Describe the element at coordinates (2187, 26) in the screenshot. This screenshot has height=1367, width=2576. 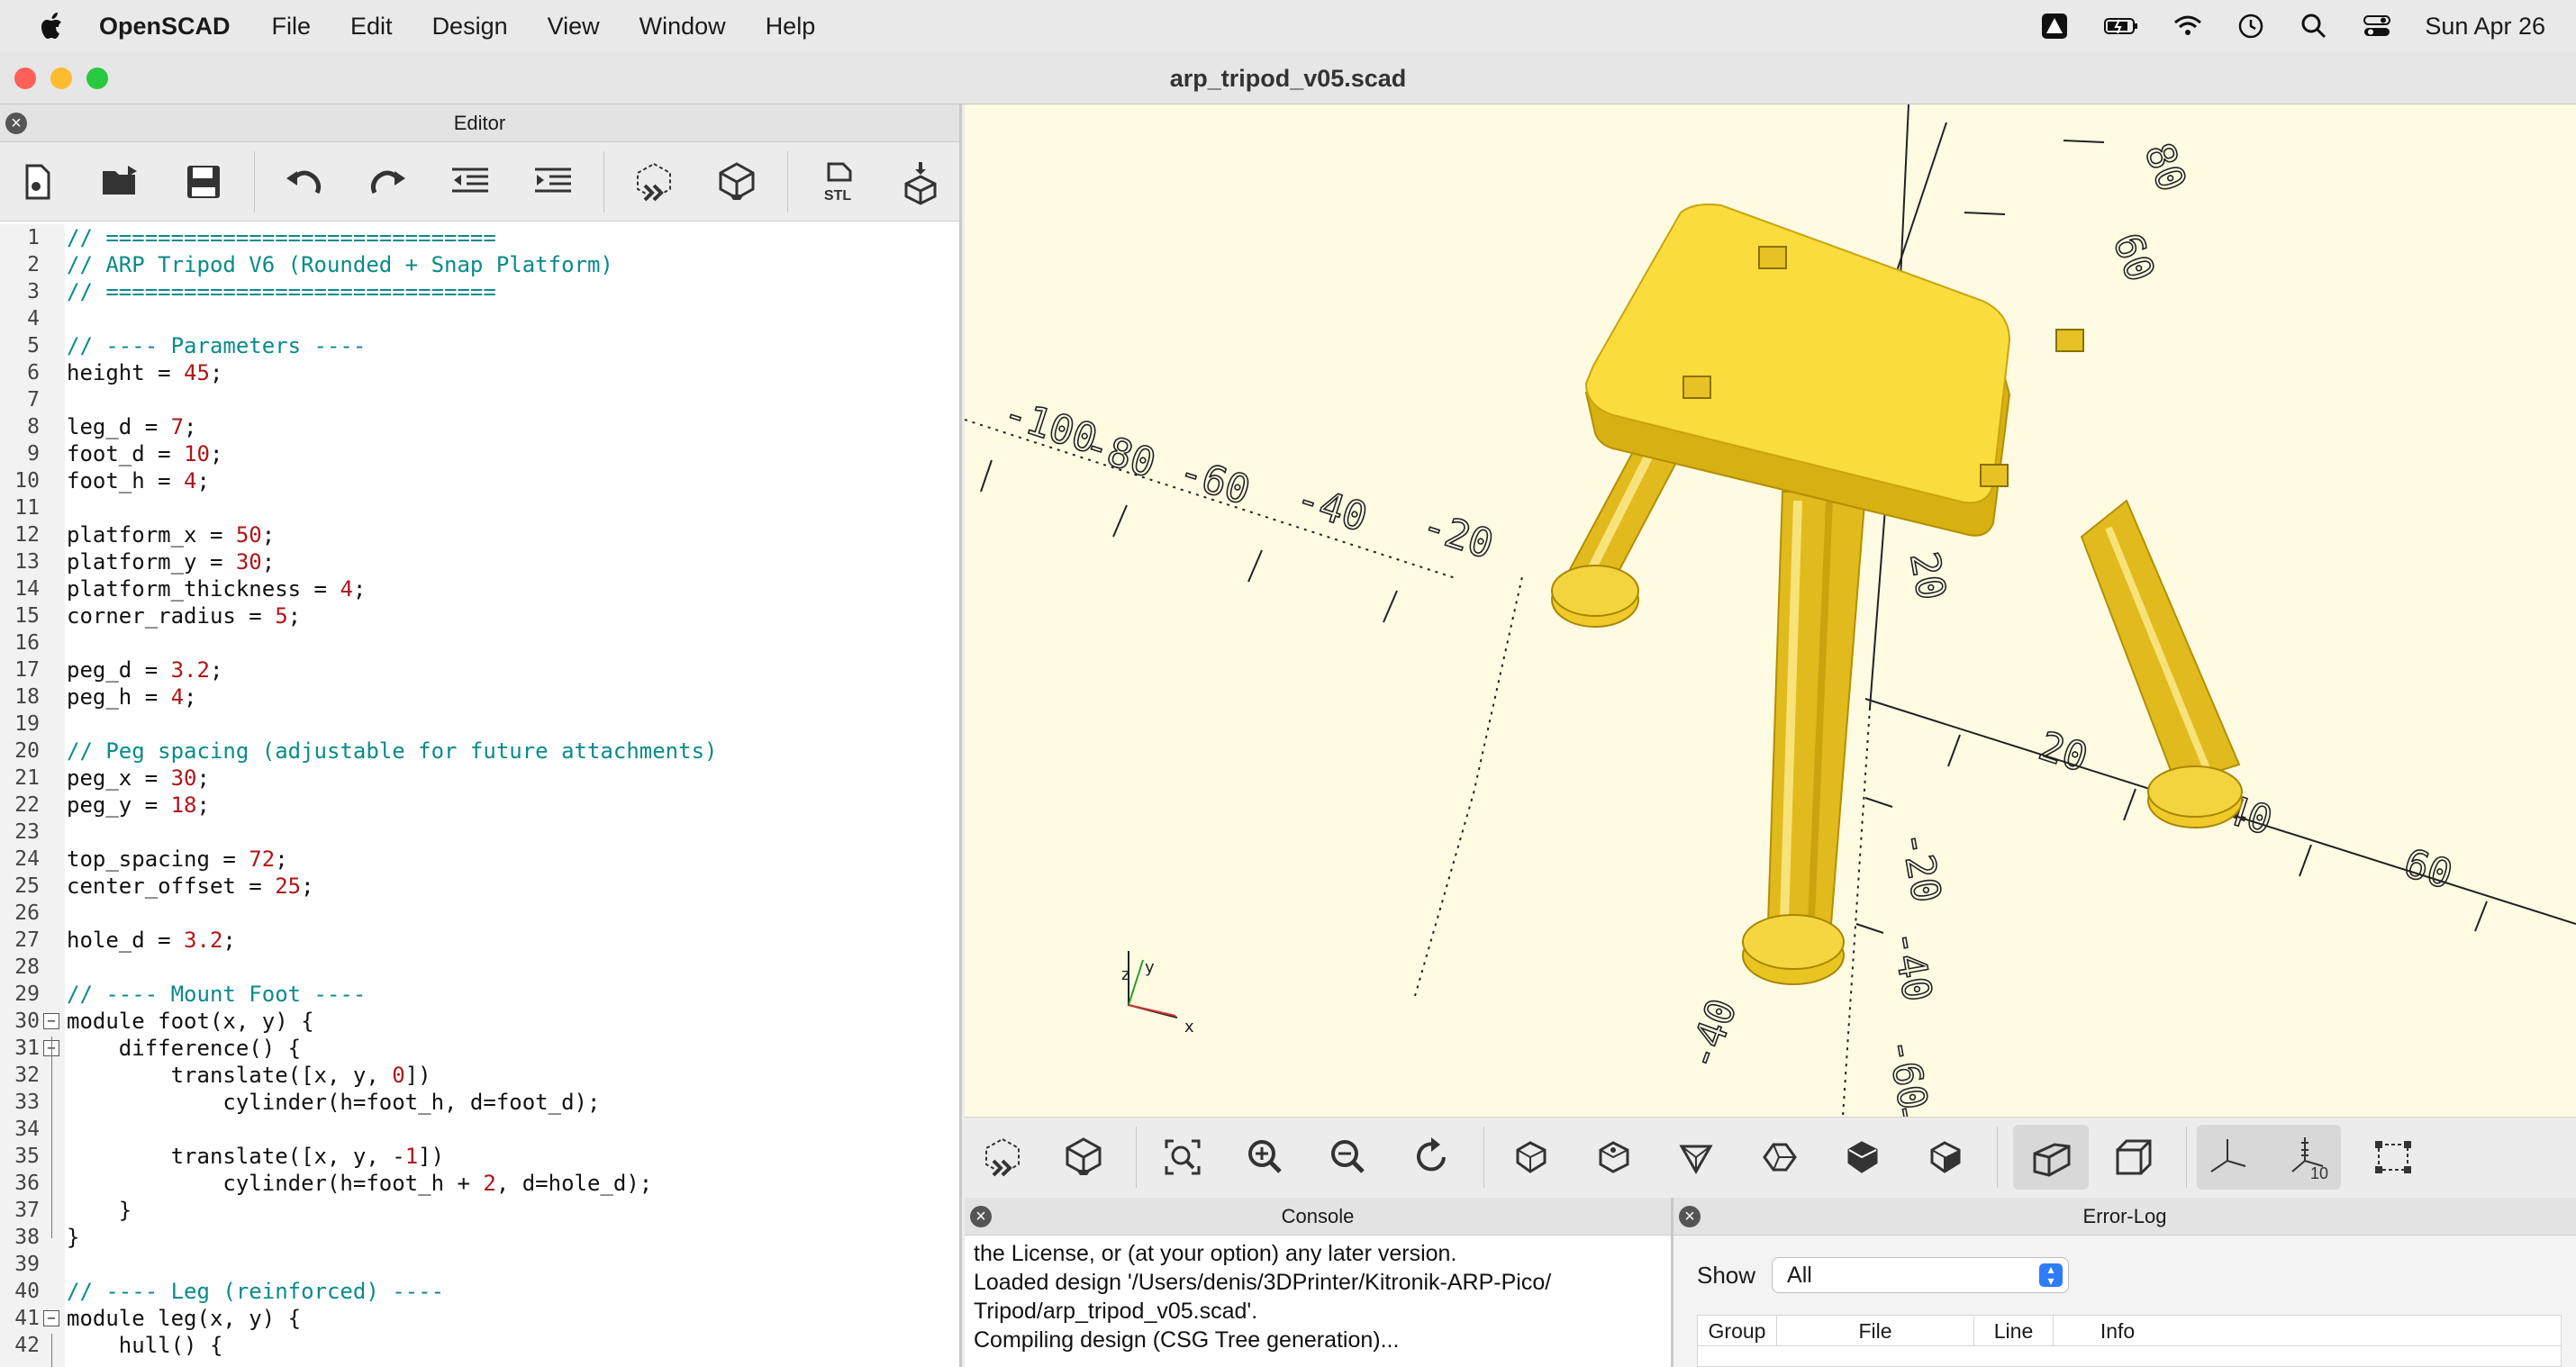
I see `wifi-icon` at that location.